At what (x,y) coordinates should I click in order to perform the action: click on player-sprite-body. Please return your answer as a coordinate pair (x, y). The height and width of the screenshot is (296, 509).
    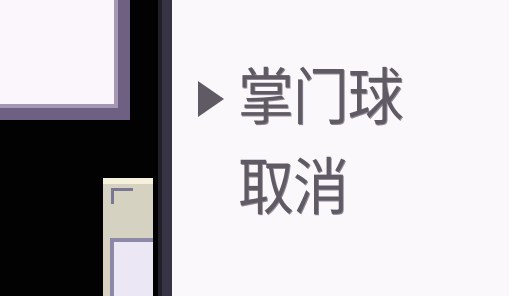
    Looking at the image, I should click on (131, 267).